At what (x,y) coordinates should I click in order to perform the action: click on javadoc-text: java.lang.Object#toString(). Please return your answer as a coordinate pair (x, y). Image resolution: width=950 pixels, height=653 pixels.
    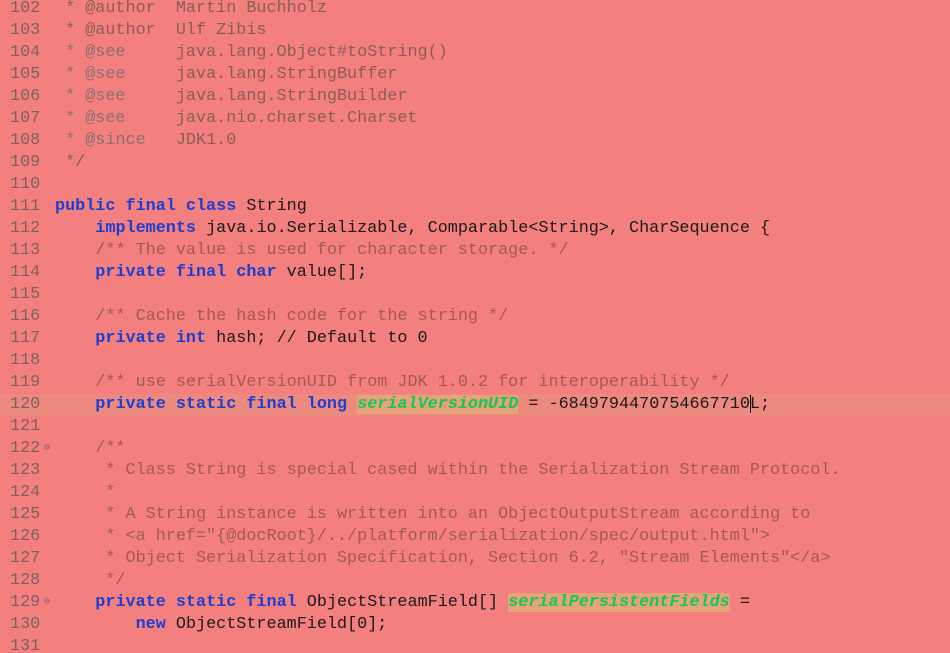
    Looking at the image, I should click on (286, 52).